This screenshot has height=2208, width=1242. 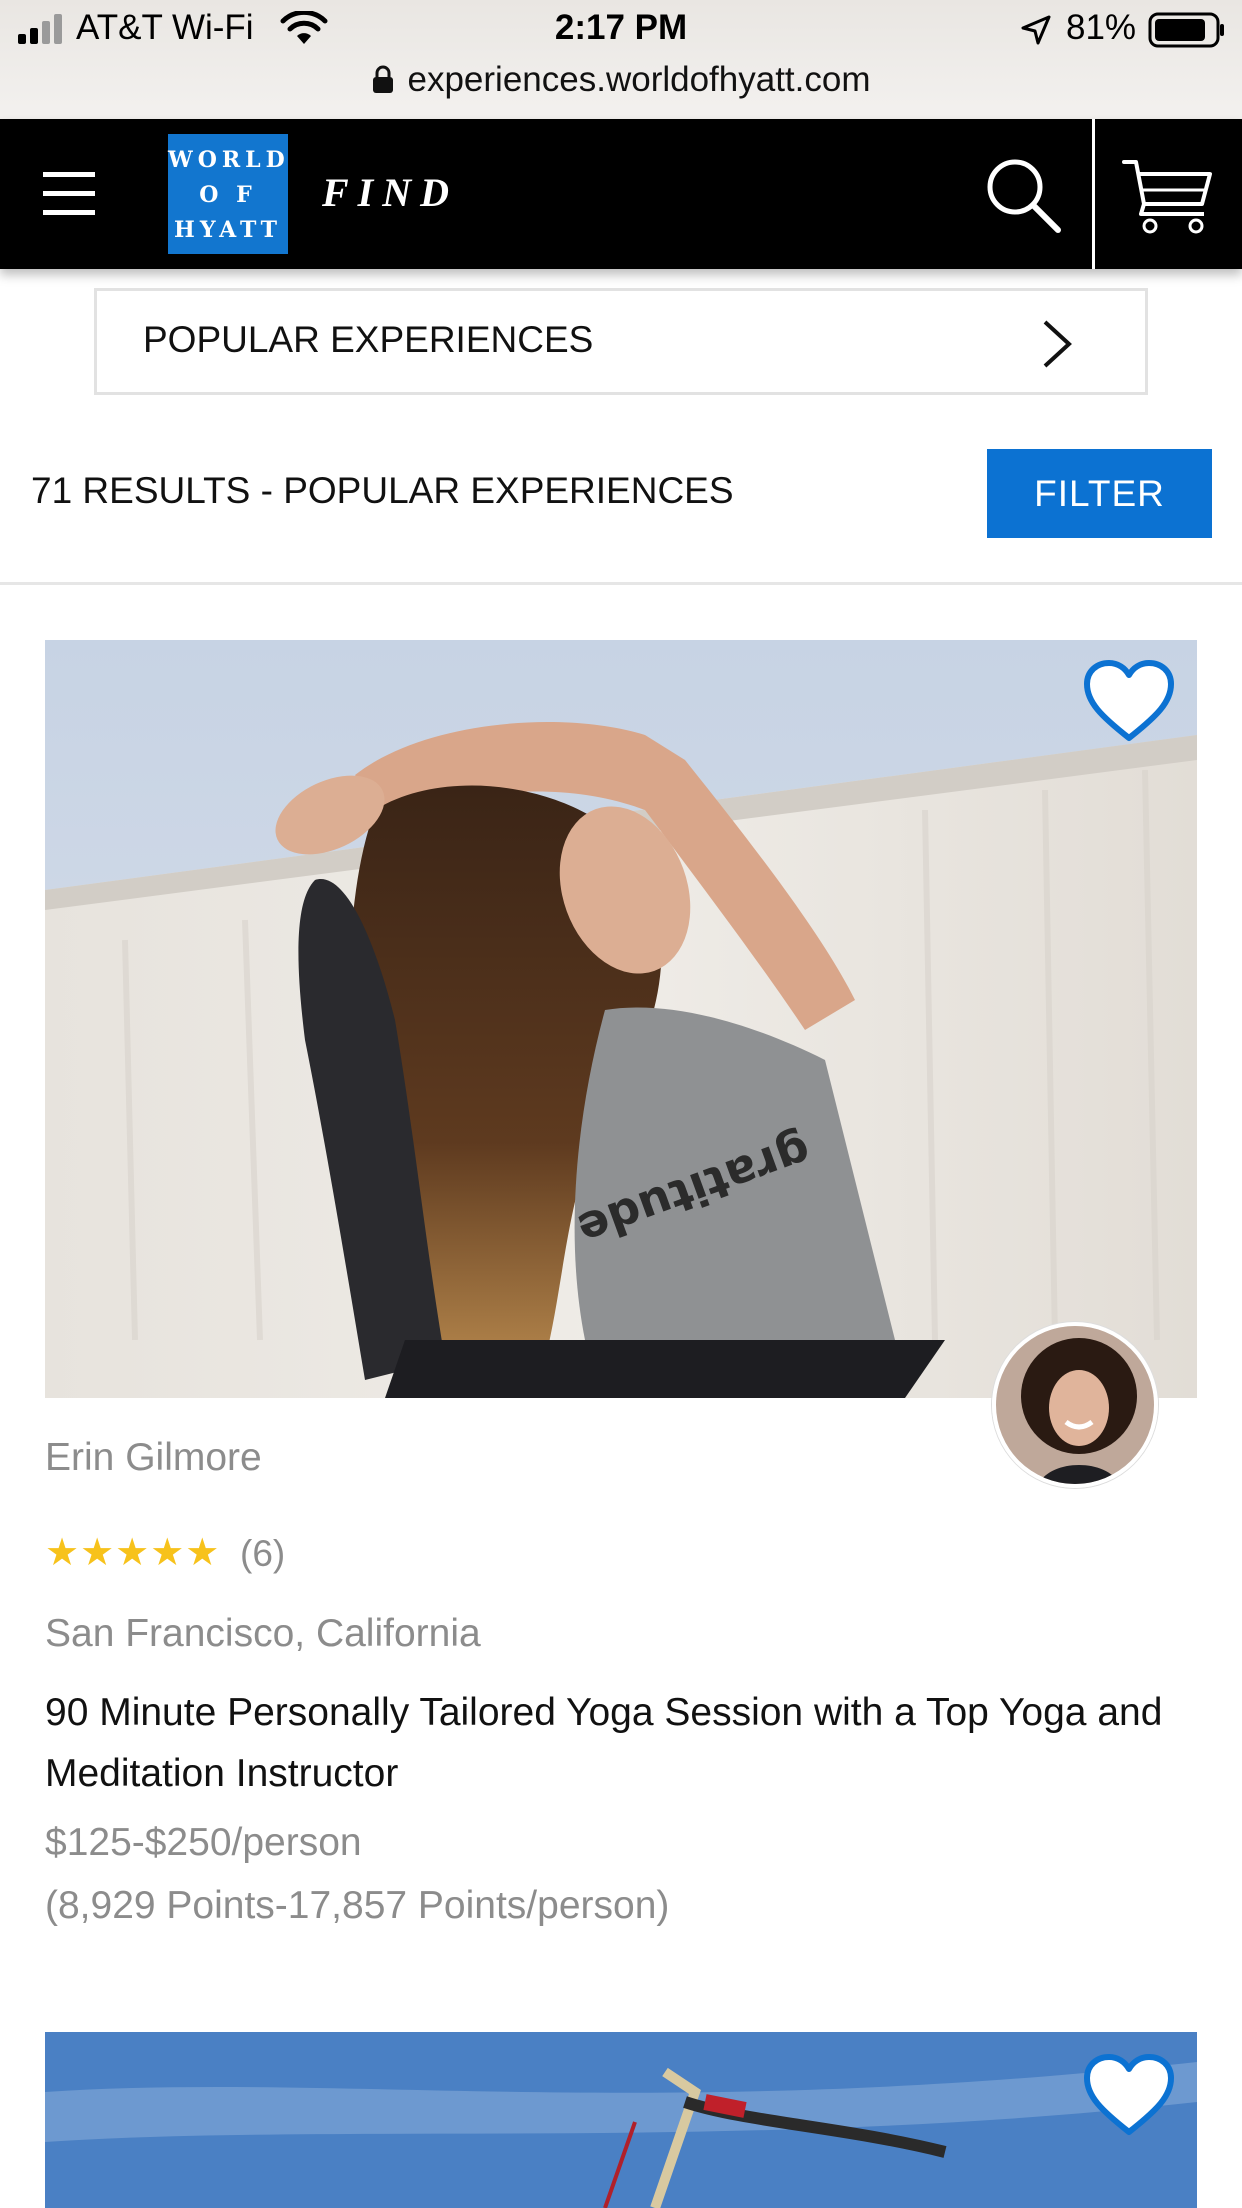 I want to click on find-label: FIND, so click(x=390, y=192).